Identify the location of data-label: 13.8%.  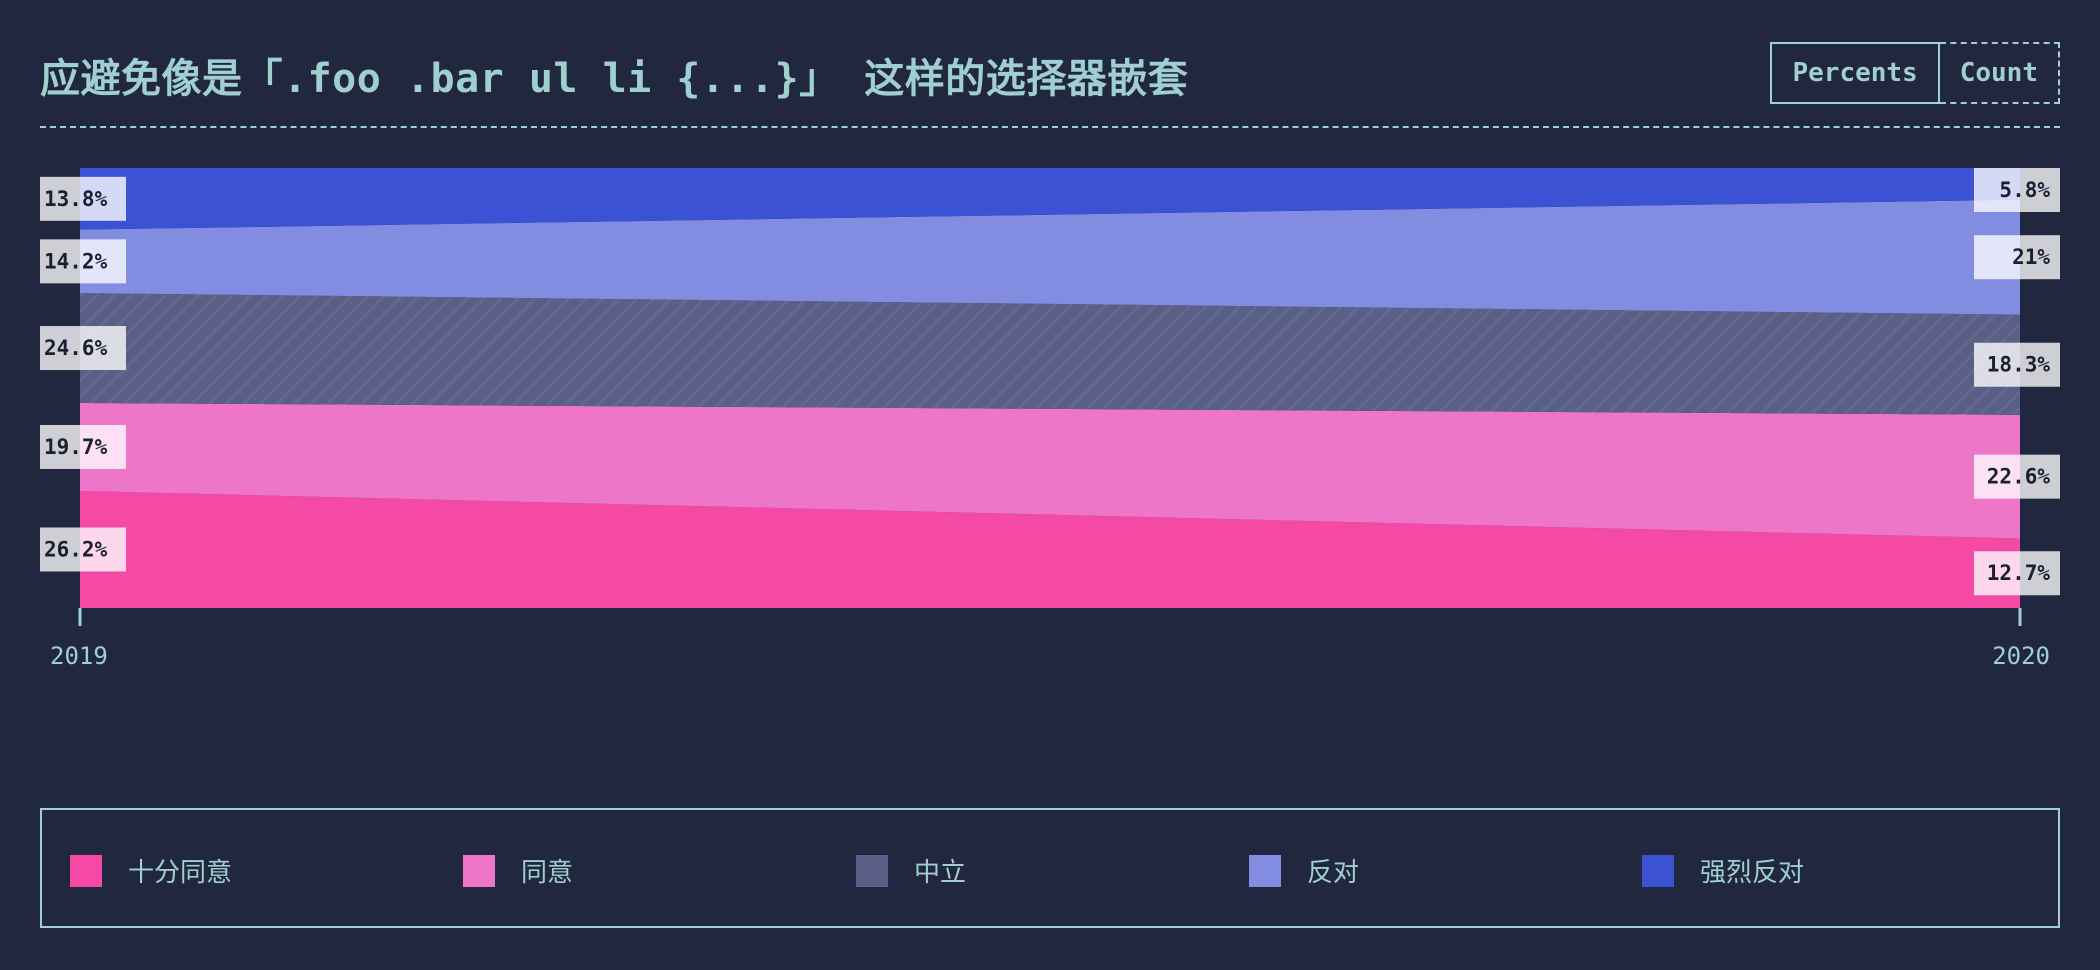
(83, 198).